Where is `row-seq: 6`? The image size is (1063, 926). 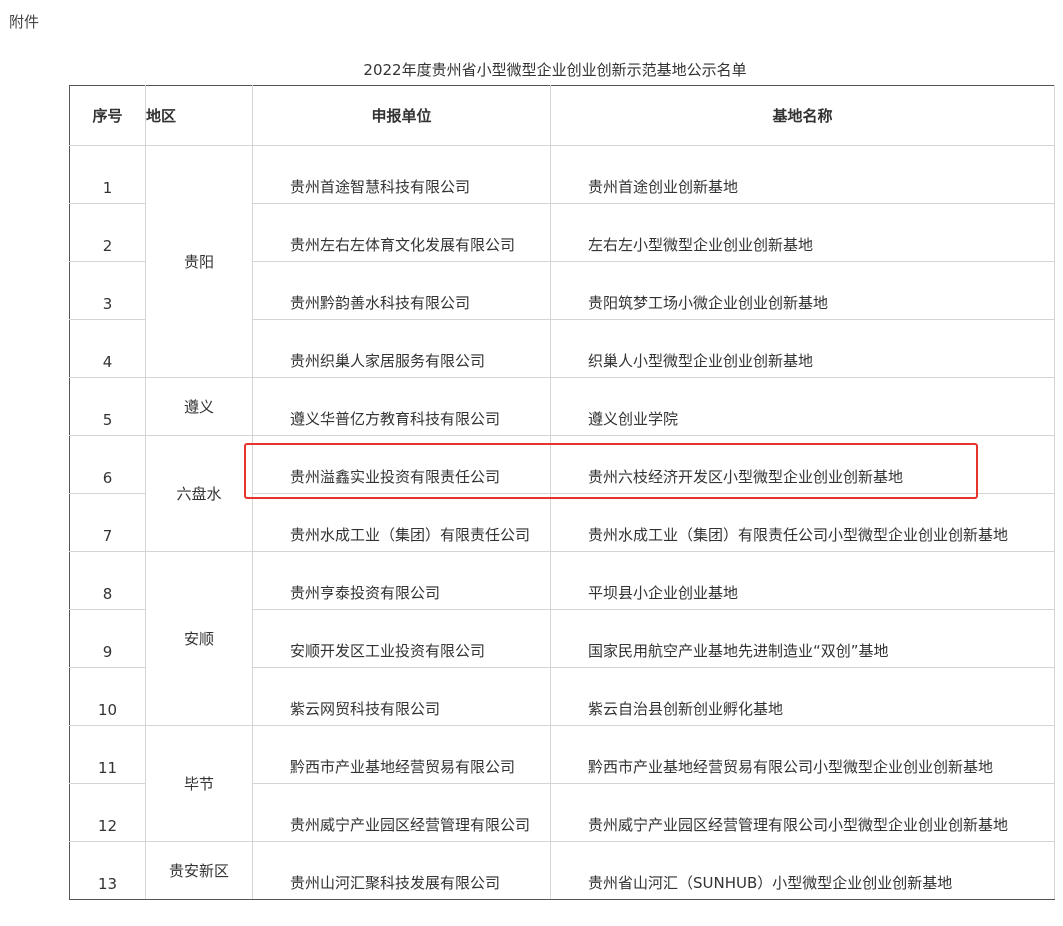 row-seq: 6 is located at coordinates (107, 464).